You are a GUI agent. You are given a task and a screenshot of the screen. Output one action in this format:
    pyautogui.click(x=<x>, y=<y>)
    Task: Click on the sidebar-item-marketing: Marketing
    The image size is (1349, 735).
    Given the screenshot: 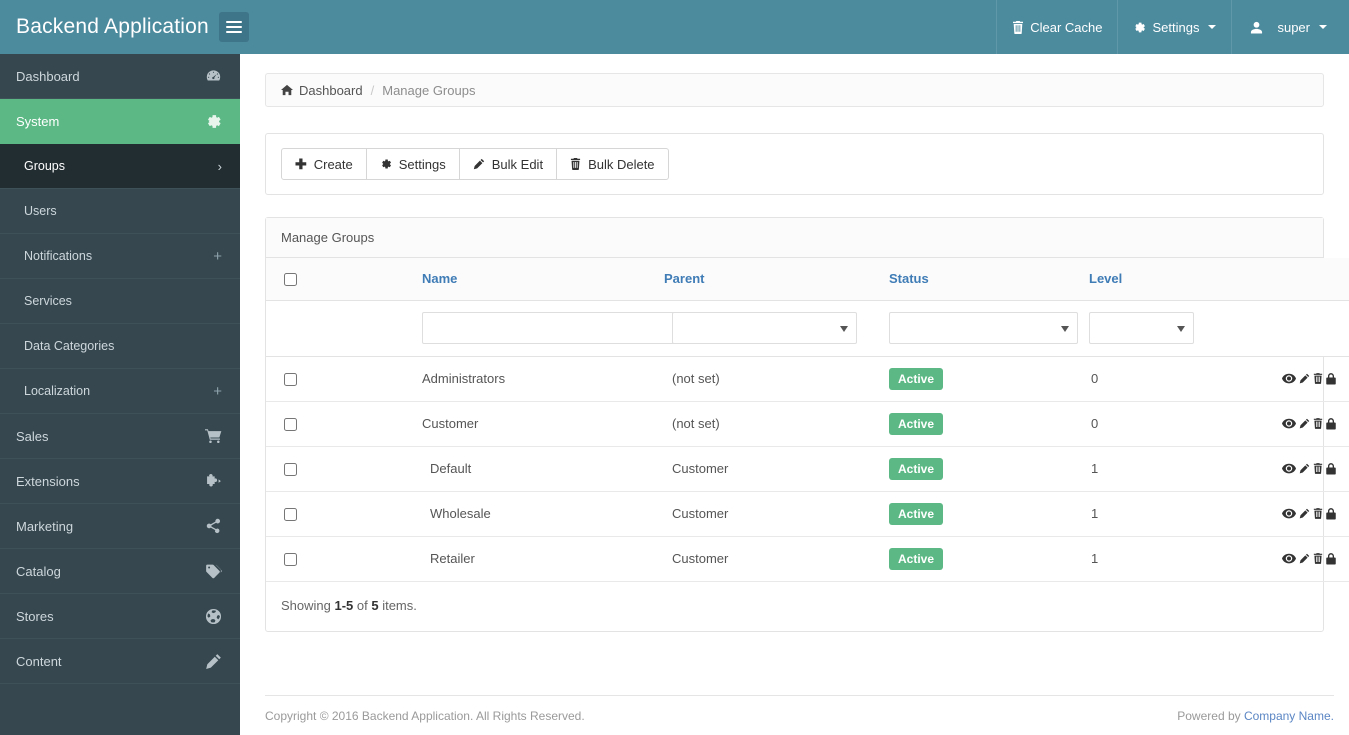 What is the action you would take?
    pyautogui.click(x=120, y=526)
    